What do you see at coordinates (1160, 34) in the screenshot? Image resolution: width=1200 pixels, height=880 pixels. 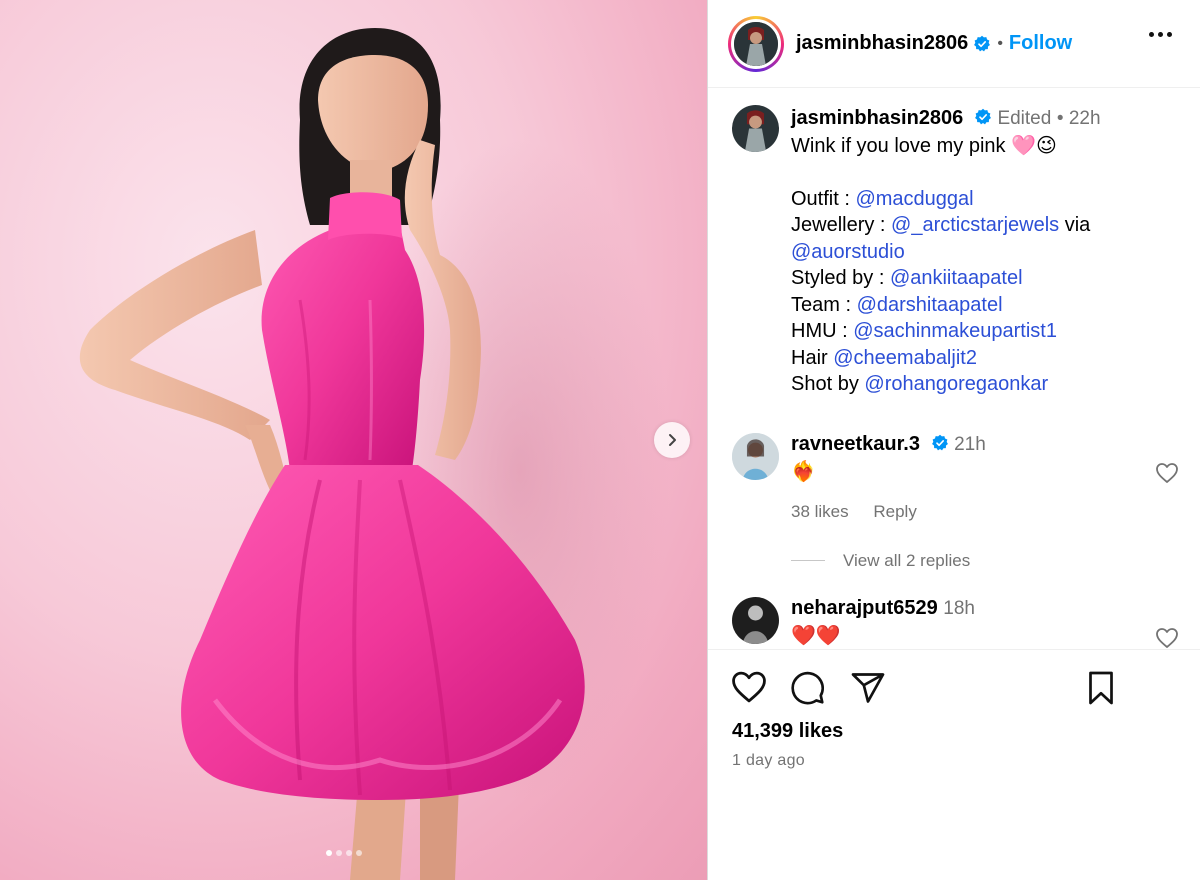 I see `more-options-icon` at bounding box center [1160, 34].